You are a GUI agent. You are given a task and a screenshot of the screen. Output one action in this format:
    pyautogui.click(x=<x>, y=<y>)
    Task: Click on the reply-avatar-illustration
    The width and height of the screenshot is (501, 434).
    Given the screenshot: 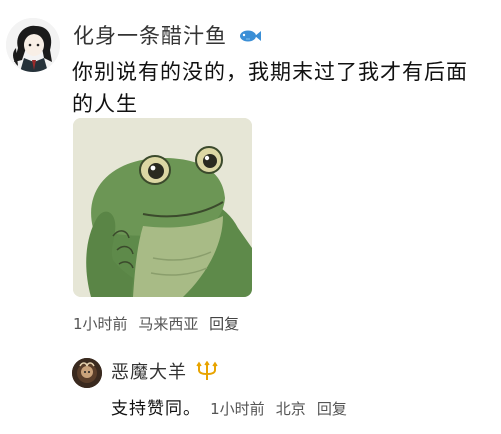 What is the action you would take?
    pyautogui.click(x=87, y=373)
    